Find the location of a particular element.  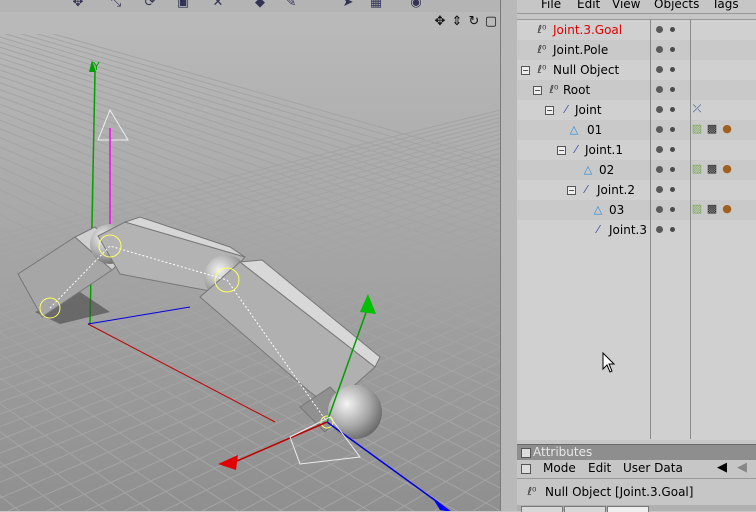

axis-tool-icon: ✕ is located at coordinates (218, 5).